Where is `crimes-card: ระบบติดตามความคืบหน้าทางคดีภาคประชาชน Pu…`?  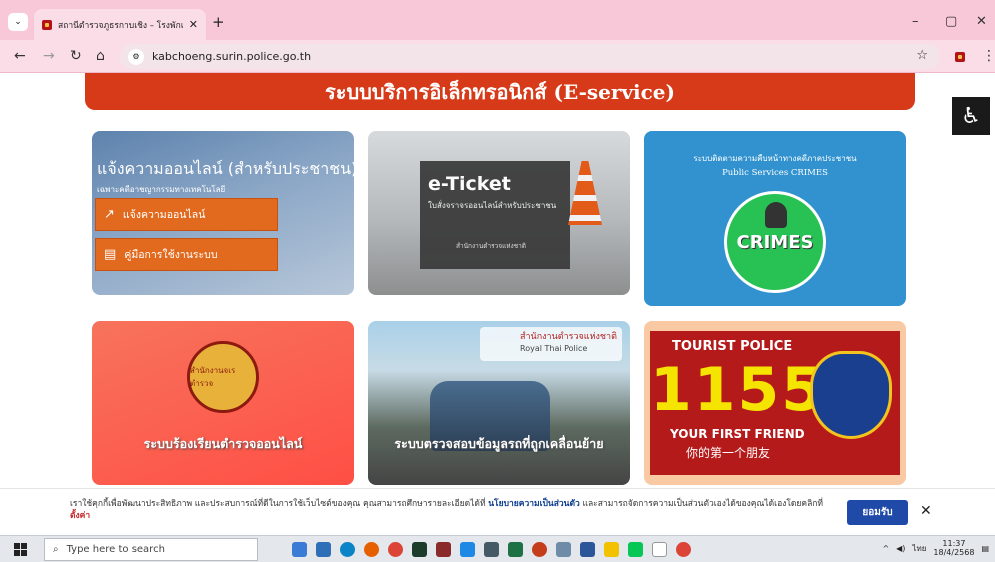
crimes-card: ระบบติดตามความคืบหน้าทางคดีภาคประชาชน Pu… is located at coordinates (775, 218).